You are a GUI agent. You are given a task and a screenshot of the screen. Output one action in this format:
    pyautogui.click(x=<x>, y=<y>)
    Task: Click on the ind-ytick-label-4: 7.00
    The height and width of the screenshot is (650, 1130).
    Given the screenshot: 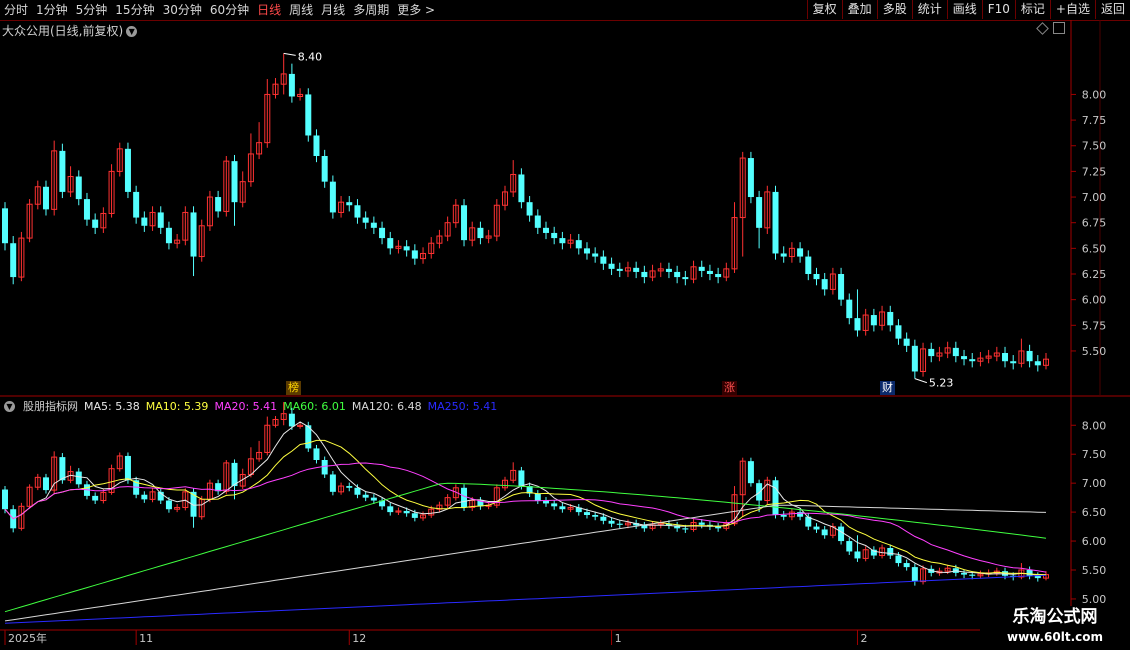 What is the action you would take?
    pyautogui.click(x=1094, y=483)
    